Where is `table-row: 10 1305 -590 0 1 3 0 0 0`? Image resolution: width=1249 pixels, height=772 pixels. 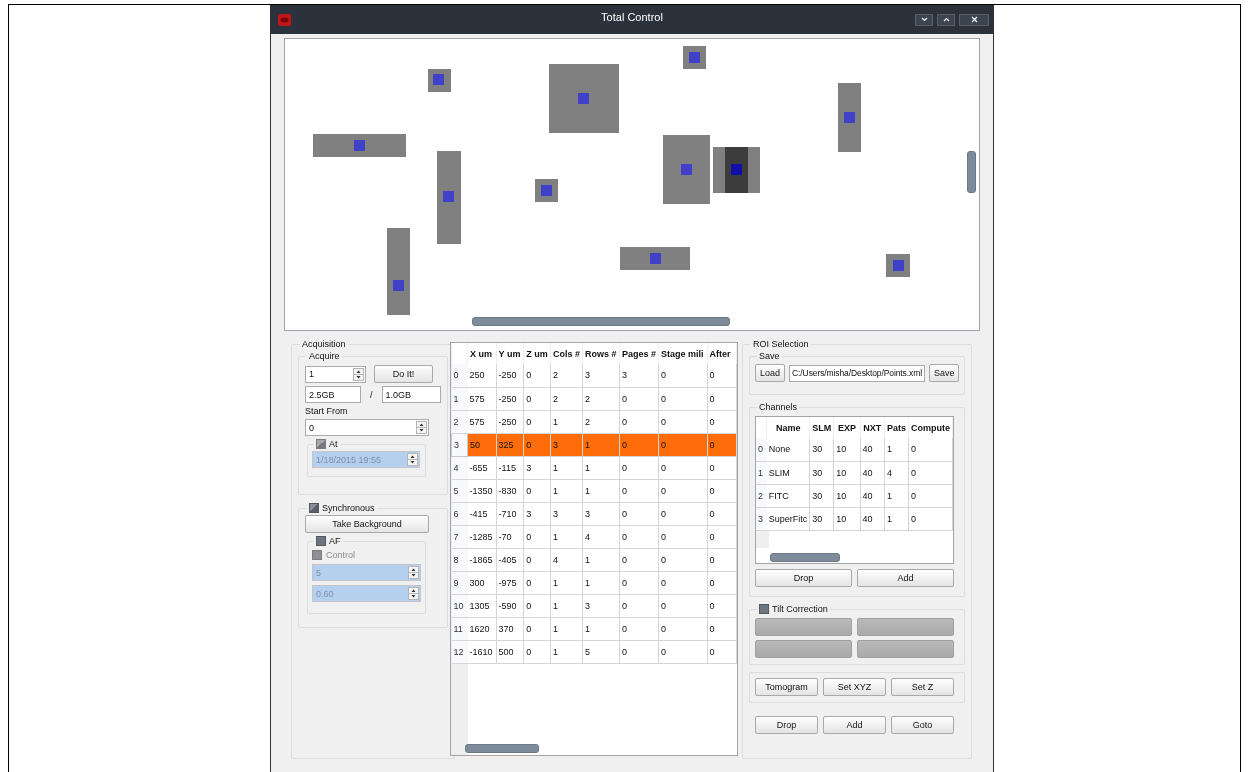
table-row: 10 1305 -590 0 1 3 0 0 0 is located at coordinates (594, 605).